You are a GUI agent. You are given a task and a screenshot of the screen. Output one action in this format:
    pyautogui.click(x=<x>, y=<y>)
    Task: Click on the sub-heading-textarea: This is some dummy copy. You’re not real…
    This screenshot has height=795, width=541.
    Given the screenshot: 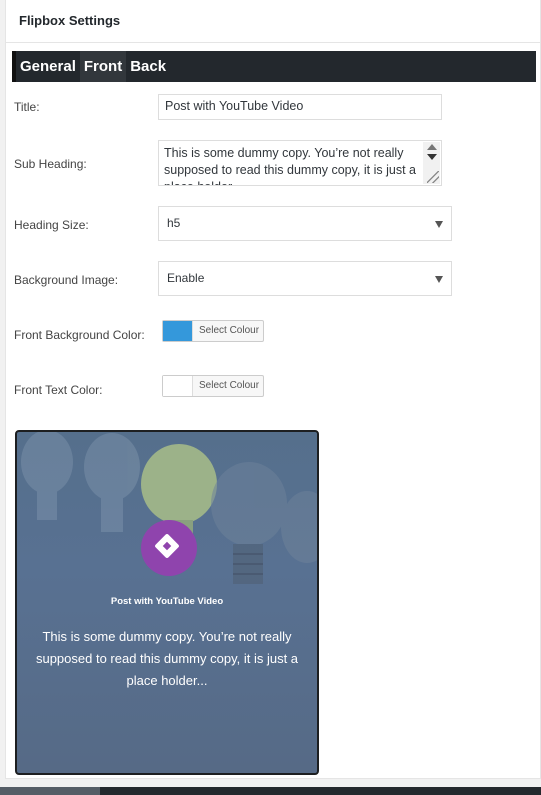 What is the action you would take?
    pyautogui.click(x=300, y=163)
    